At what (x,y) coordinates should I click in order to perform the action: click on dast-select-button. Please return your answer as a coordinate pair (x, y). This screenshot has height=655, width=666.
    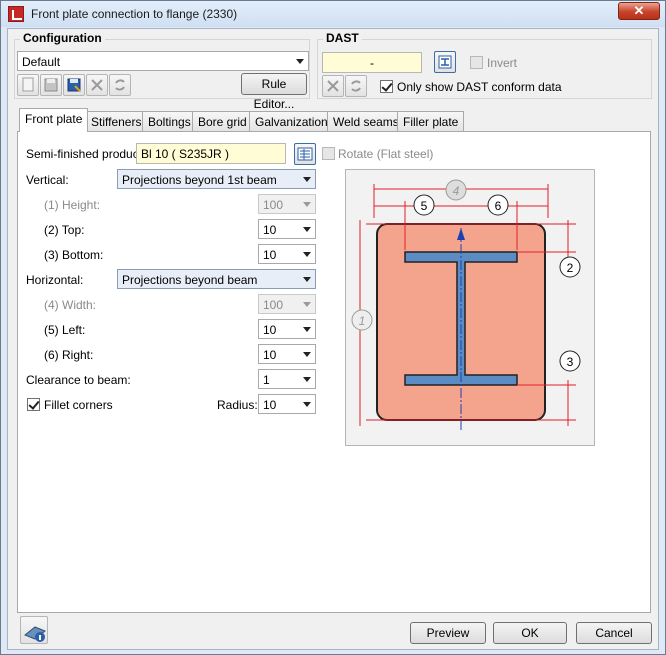
    Looking at the image, I should click on (445, 62).